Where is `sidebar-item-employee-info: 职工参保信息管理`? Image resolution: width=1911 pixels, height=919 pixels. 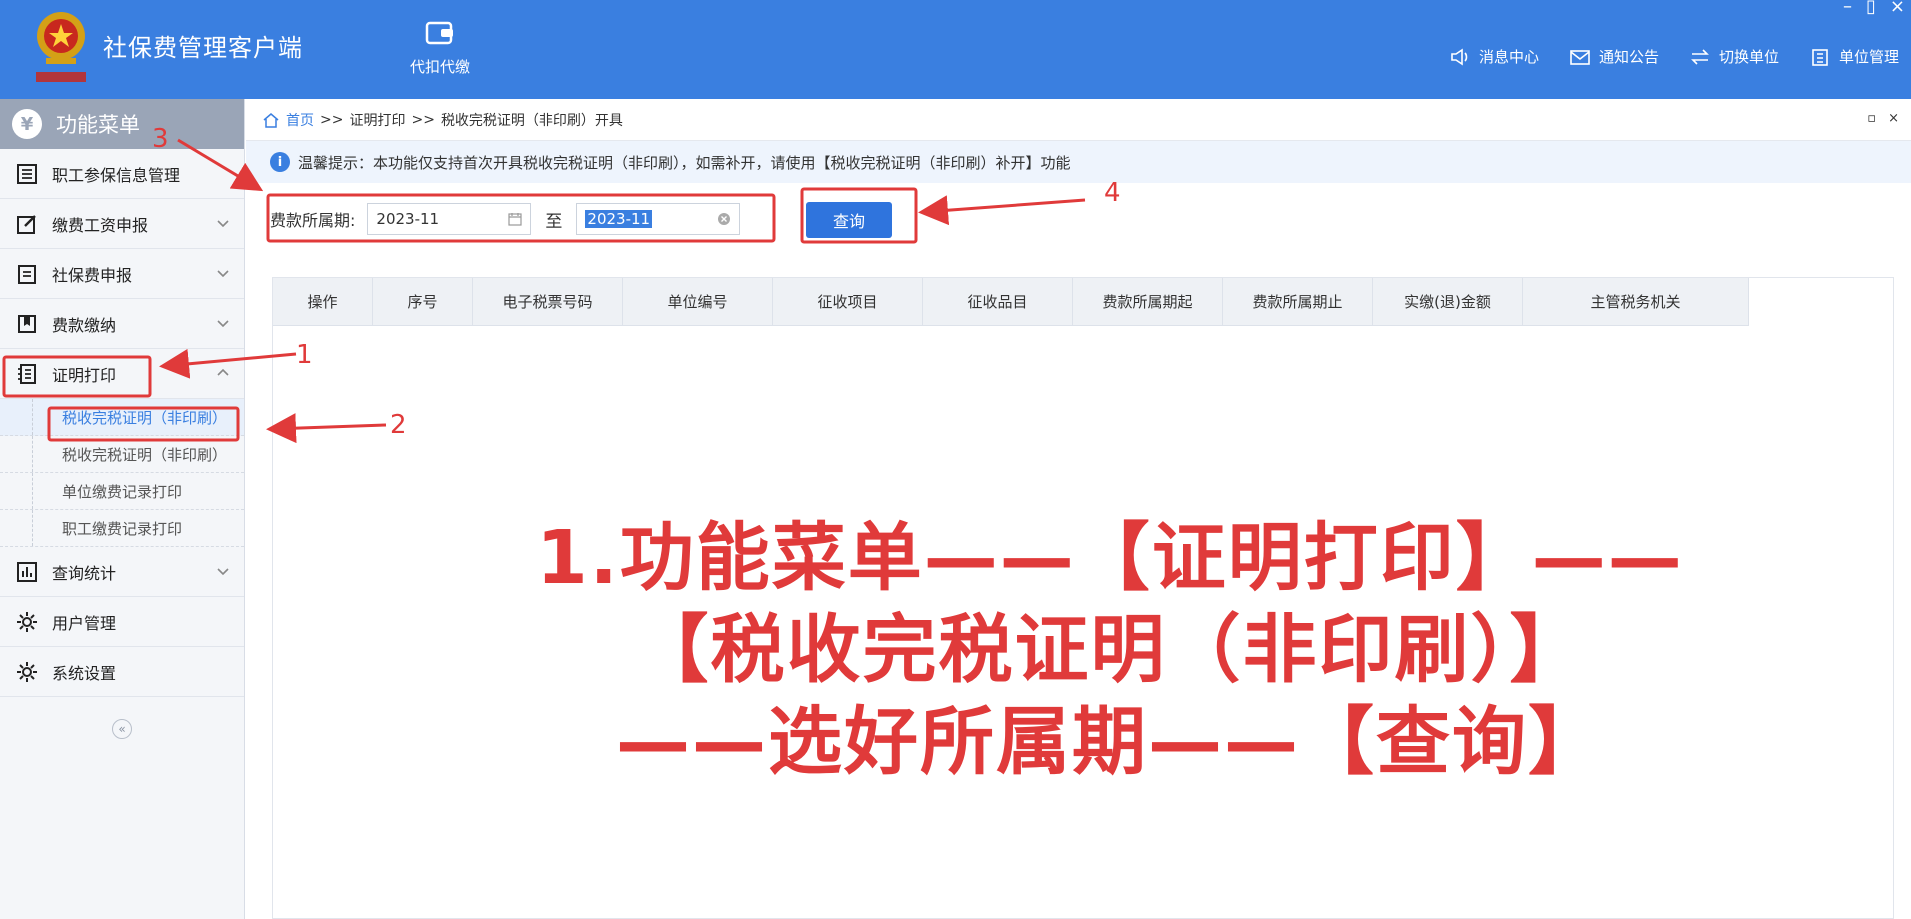
sidebar-item-employee-info: 职工参保信息管理 is located at coordinates (122, 174).